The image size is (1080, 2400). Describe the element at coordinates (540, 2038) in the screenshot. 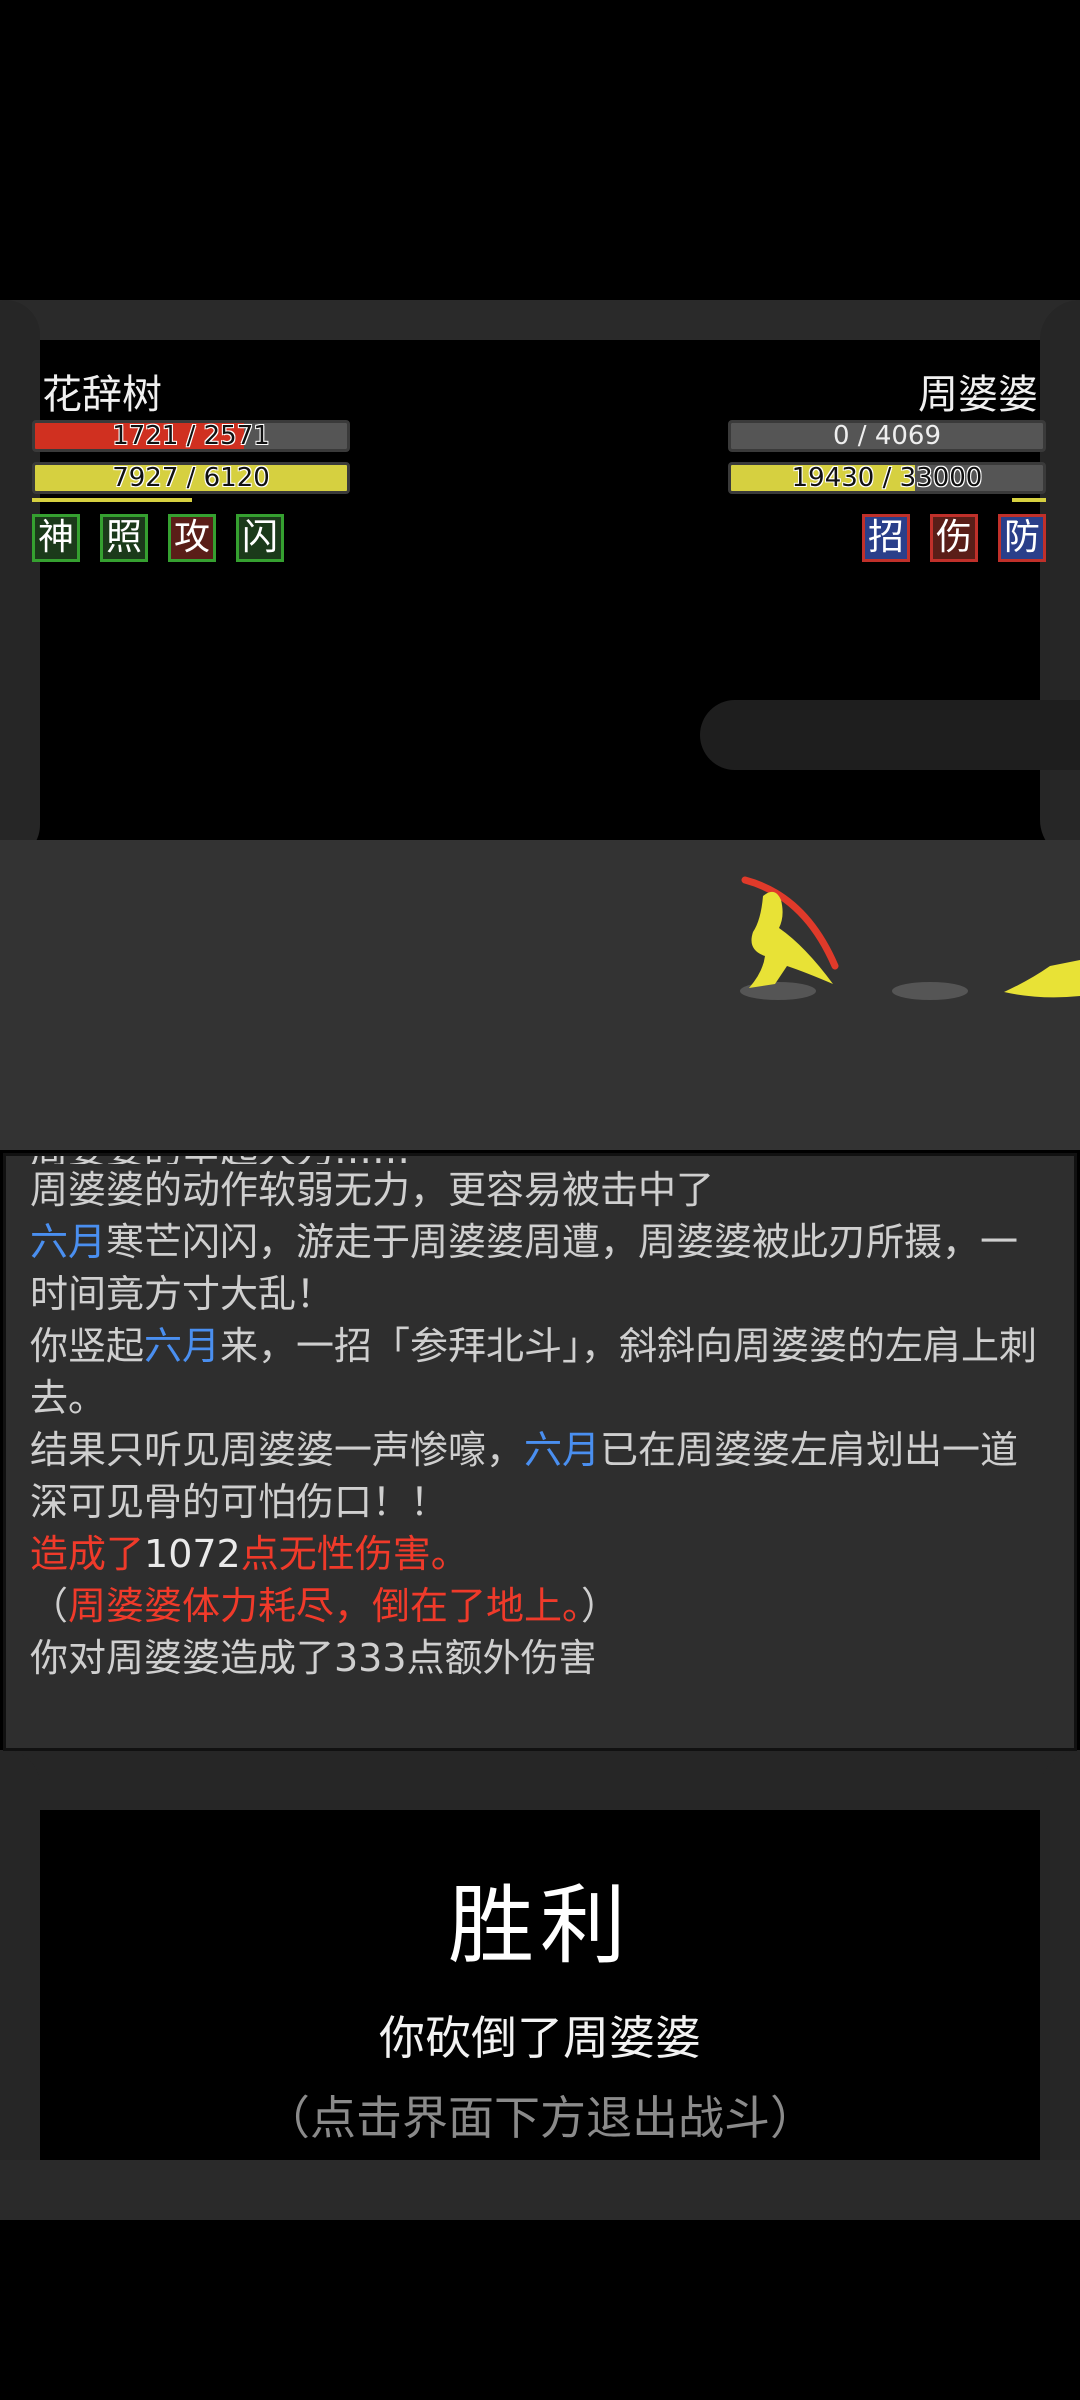

I see `victory-subtitle: 你砍倒了周婆婆` at that location.